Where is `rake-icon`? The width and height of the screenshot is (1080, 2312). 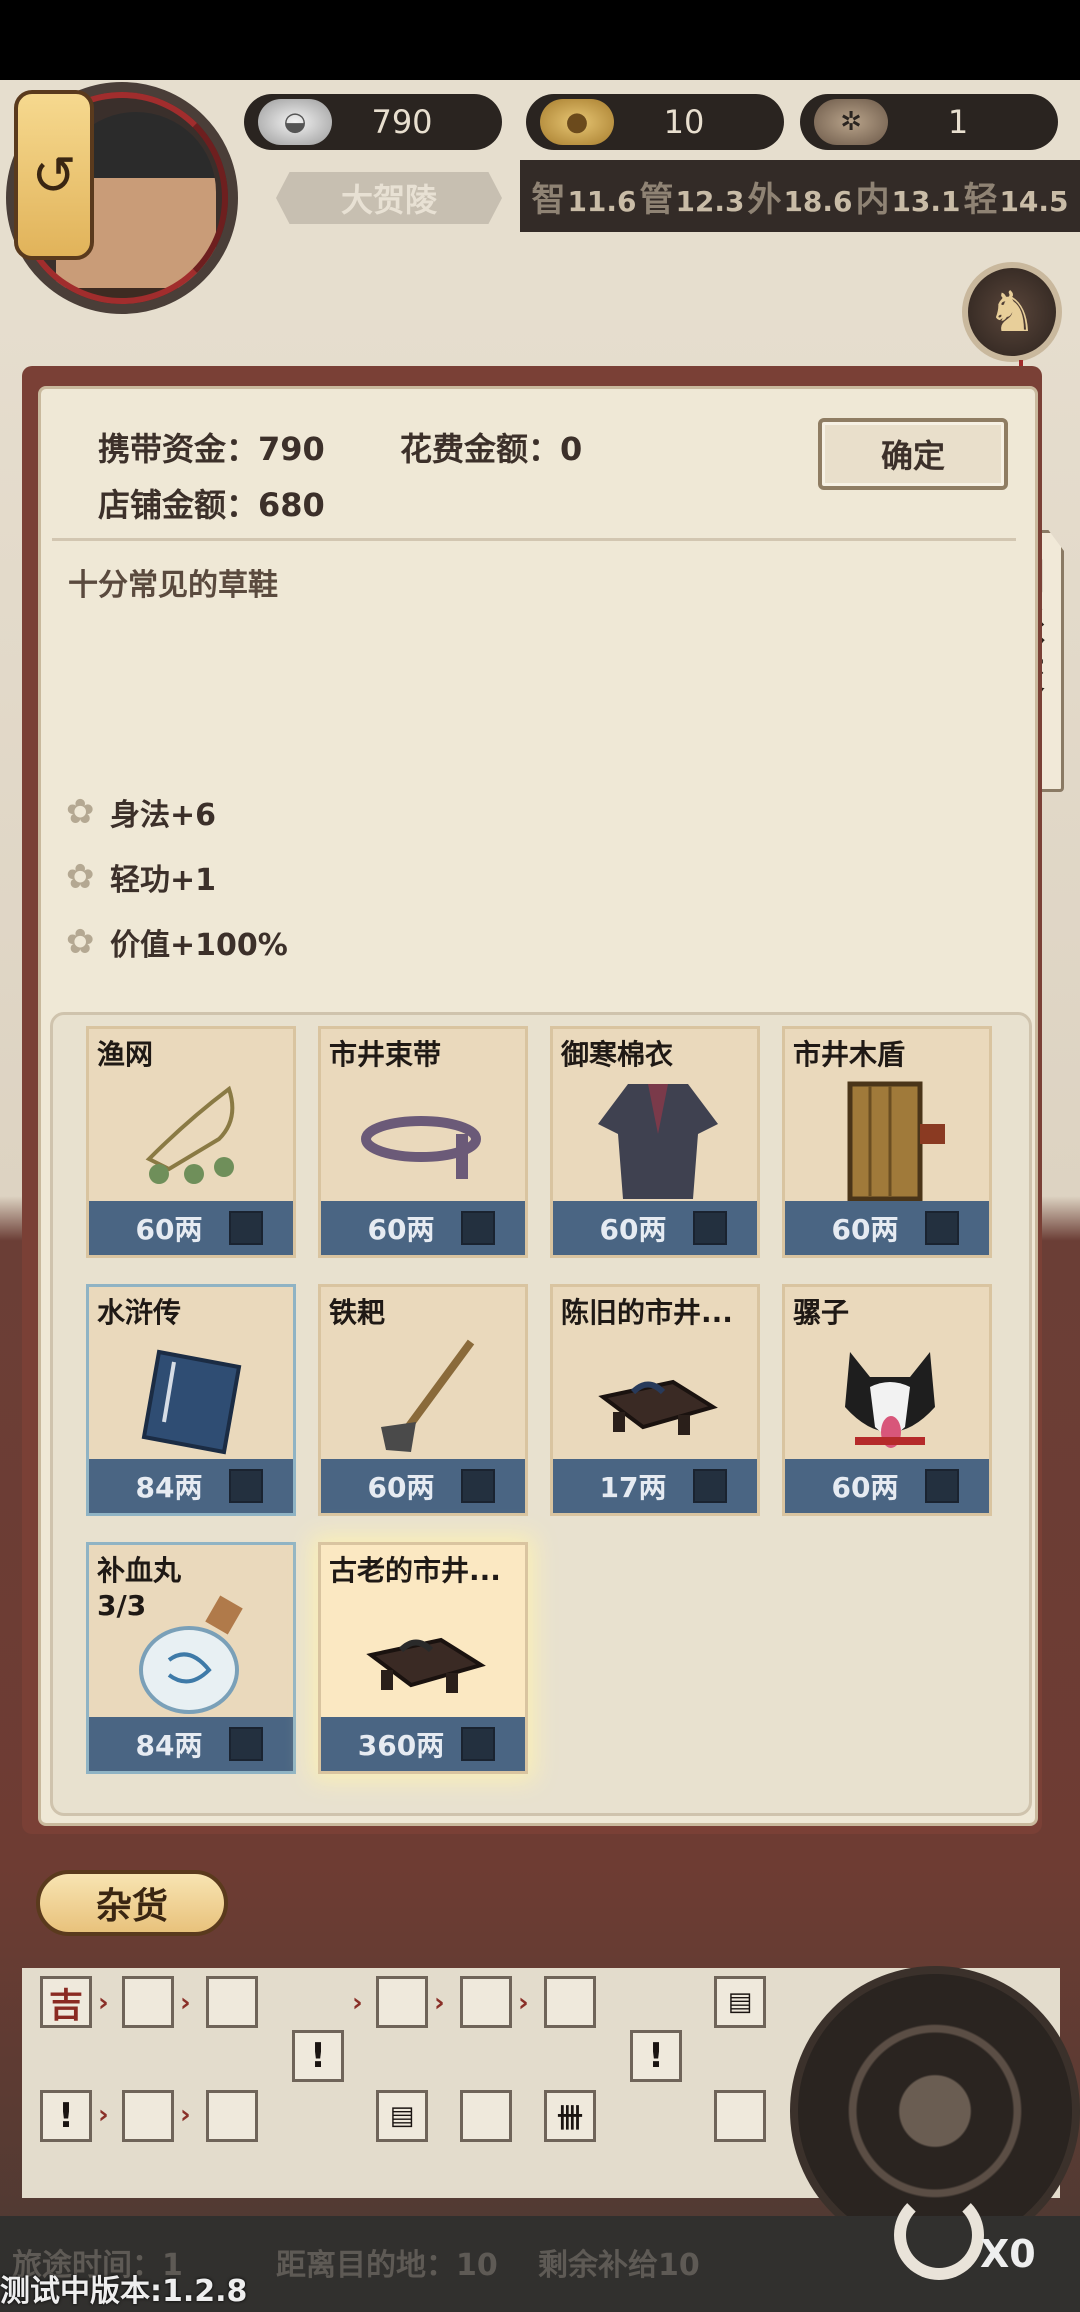
rake-icon is located at coordinates (426, 1397).